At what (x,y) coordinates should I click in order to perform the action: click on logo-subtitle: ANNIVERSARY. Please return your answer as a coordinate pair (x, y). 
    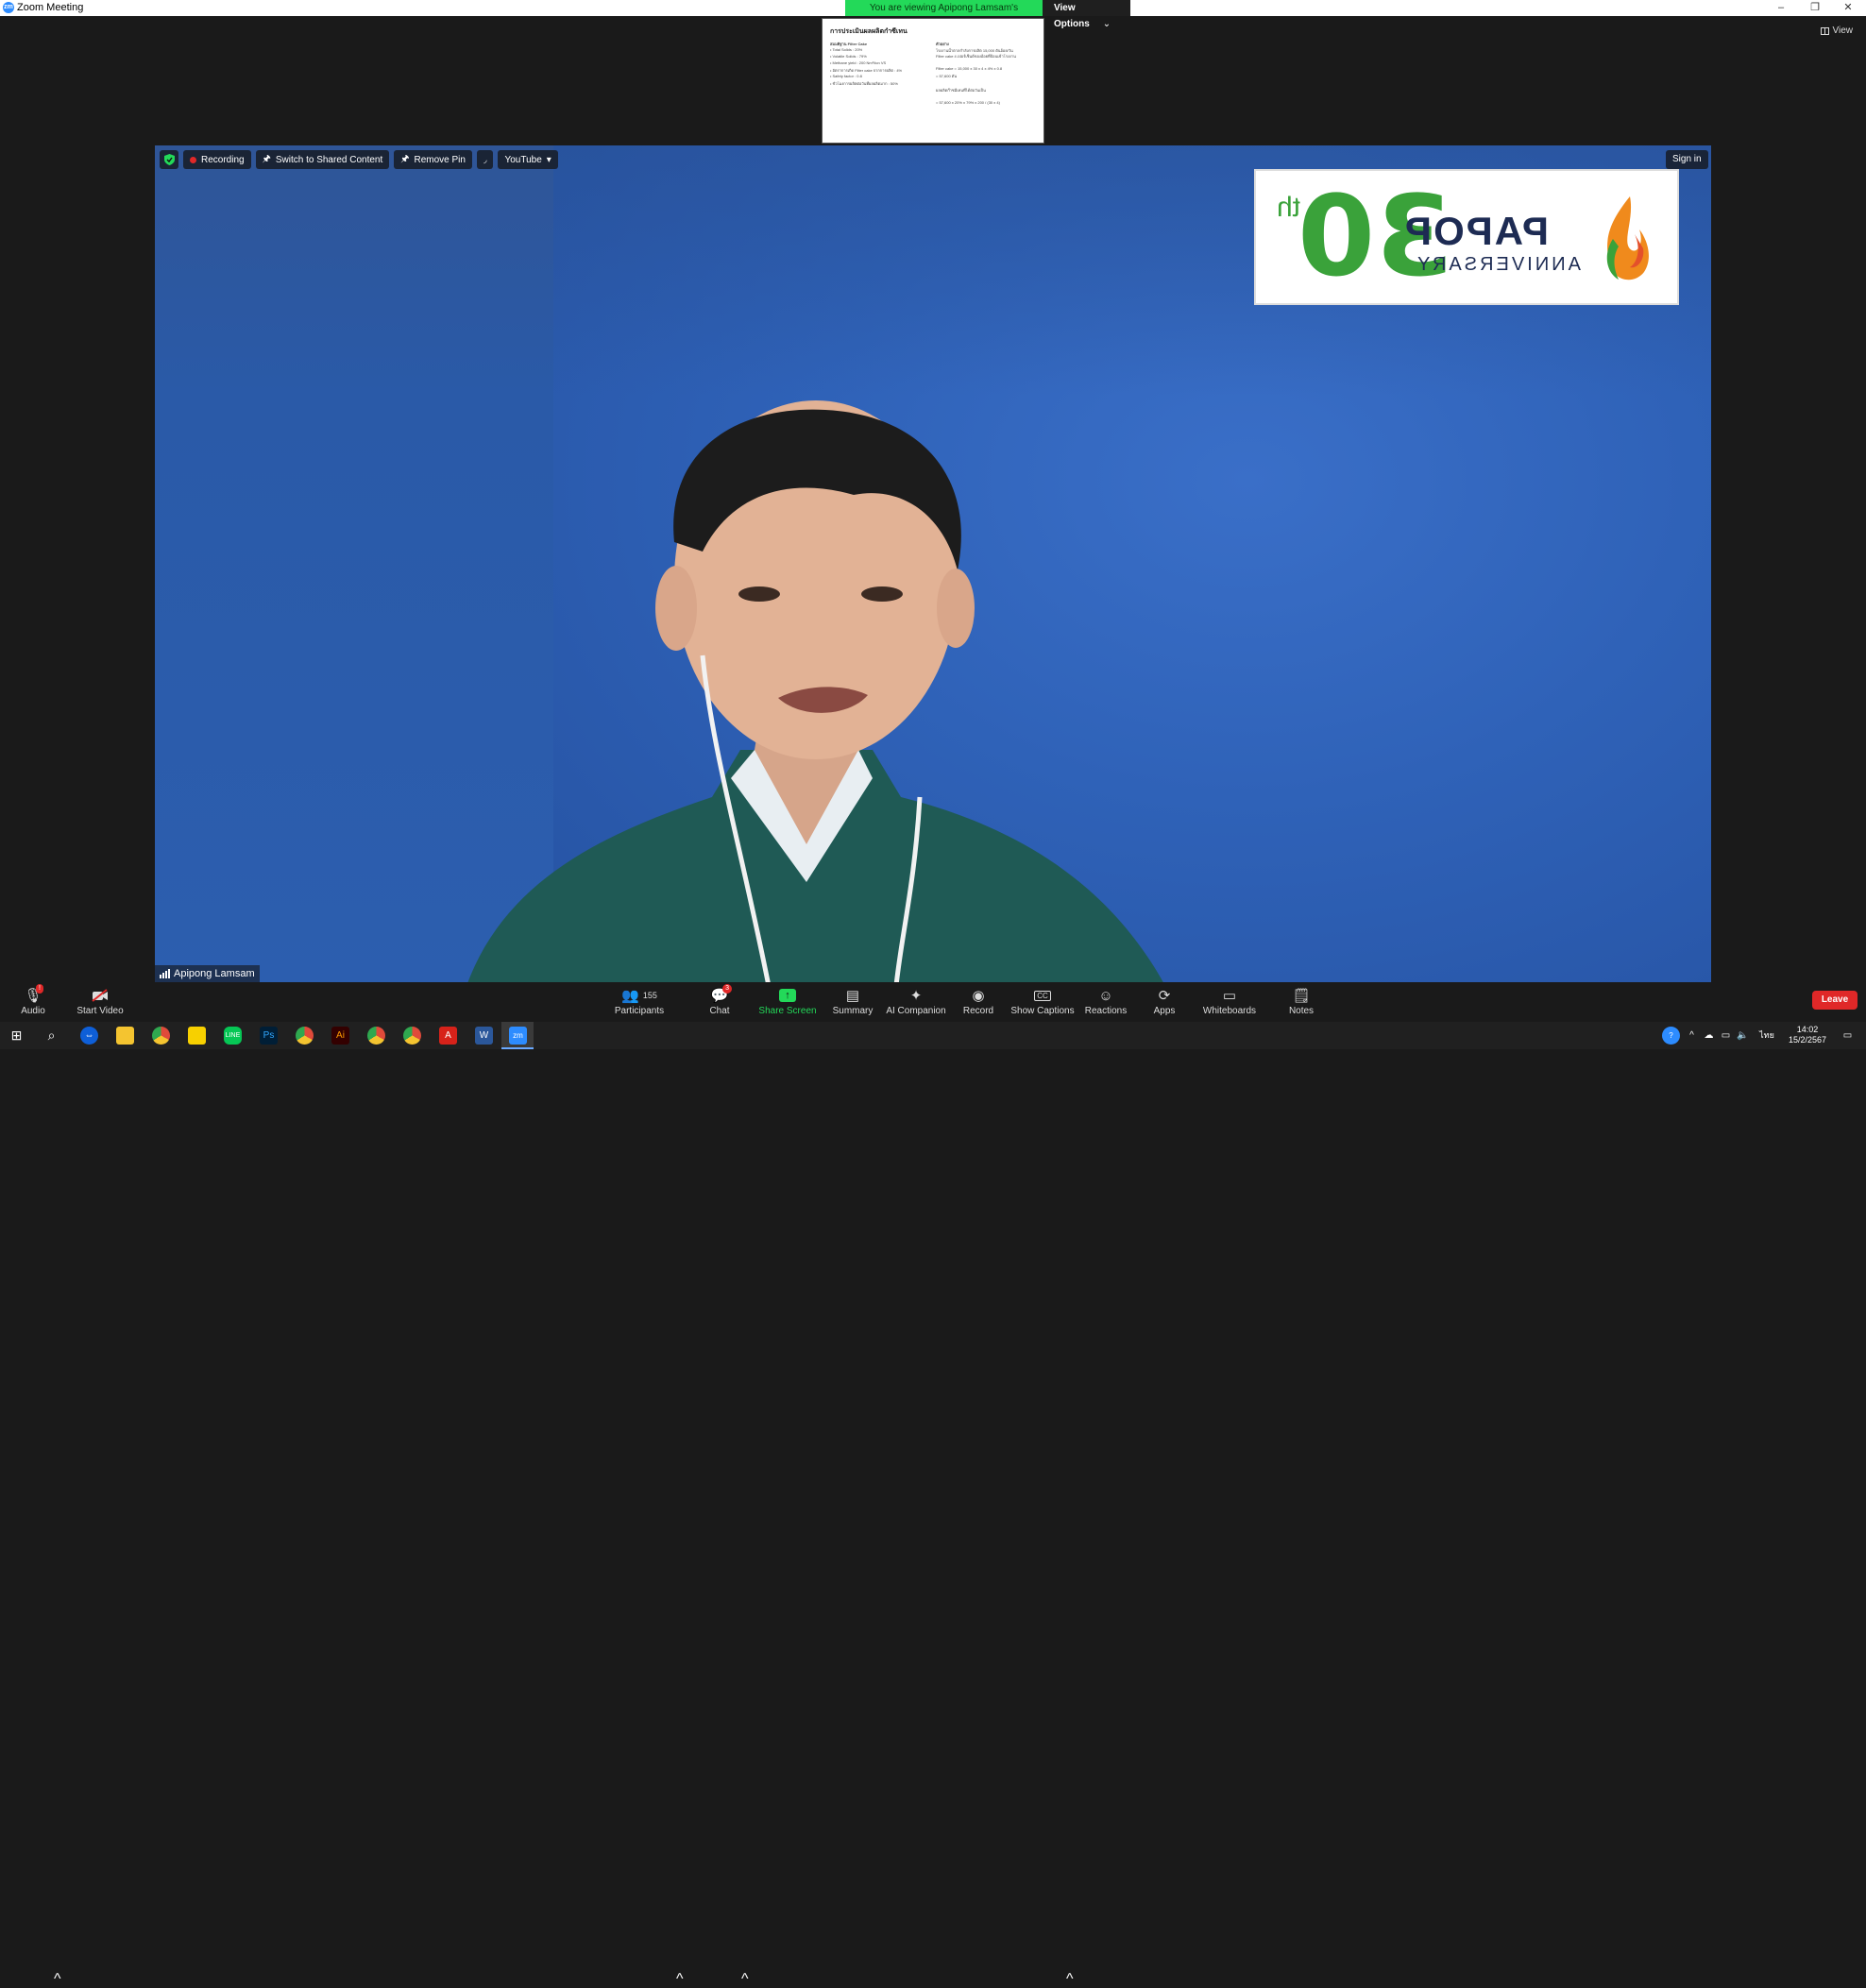
    Looking at the image, I should click on (1498, 264).